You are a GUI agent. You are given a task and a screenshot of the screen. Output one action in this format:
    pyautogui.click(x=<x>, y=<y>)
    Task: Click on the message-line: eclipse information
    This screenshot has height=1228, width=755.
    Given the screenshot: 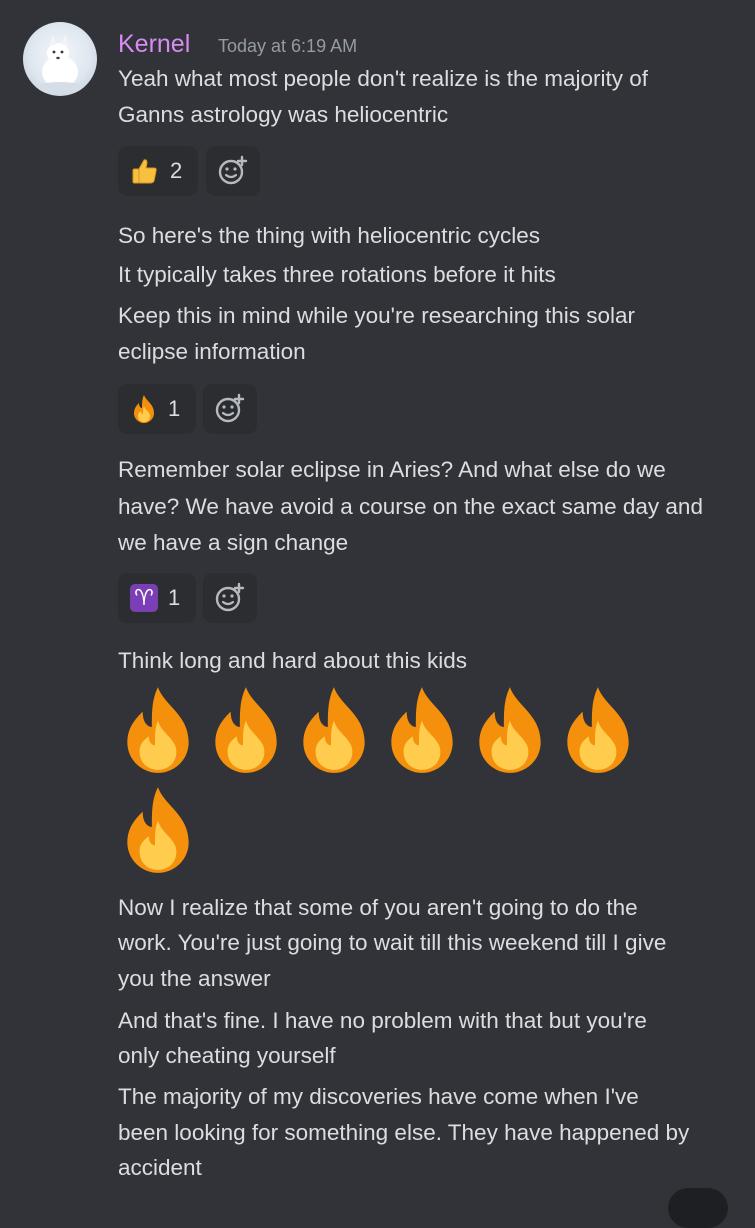 What is the action you would take?
    pyautogui.click(x=212, y=351)
    